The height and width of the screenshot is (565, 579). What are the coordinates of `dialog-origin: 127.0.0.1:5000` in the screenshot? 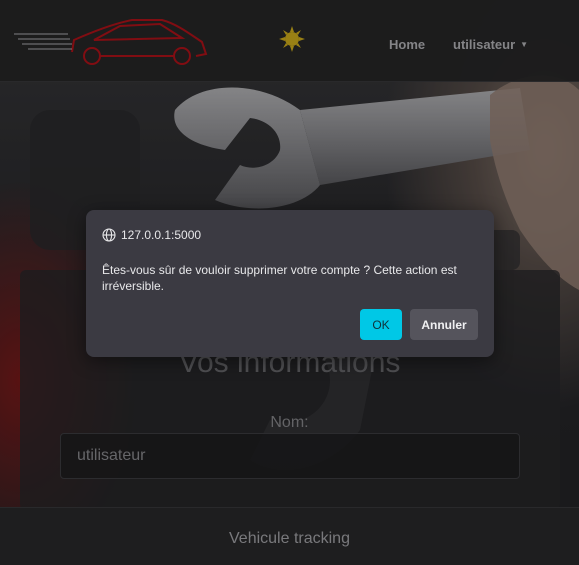 It's located at (151, 235).